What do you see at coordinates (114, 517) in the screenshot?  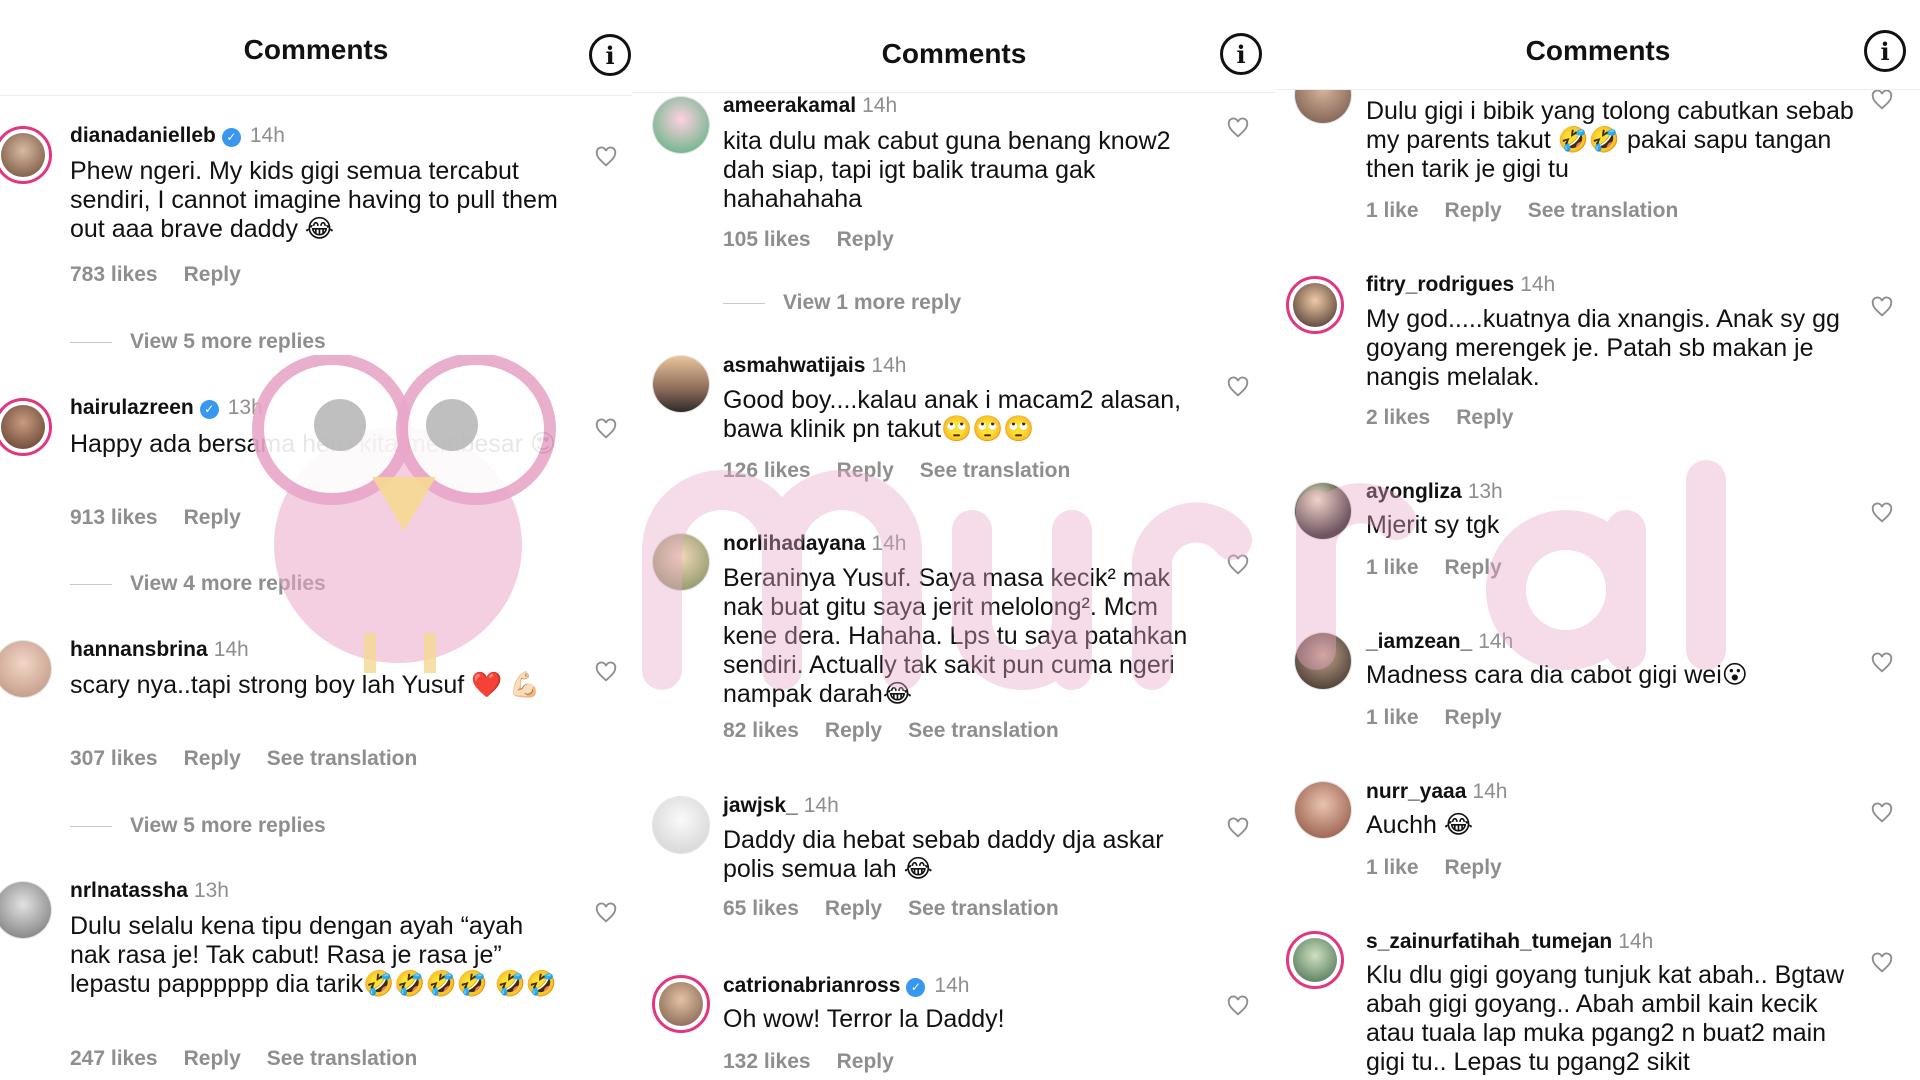 I see `like-count: 913 likes` at bounding box center [114, 517].